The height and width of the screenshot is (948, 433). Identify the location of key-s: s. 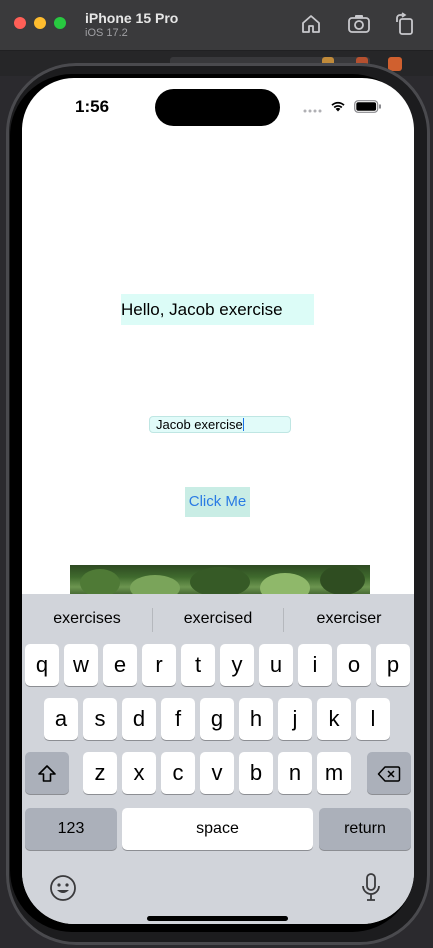
(100, 719).